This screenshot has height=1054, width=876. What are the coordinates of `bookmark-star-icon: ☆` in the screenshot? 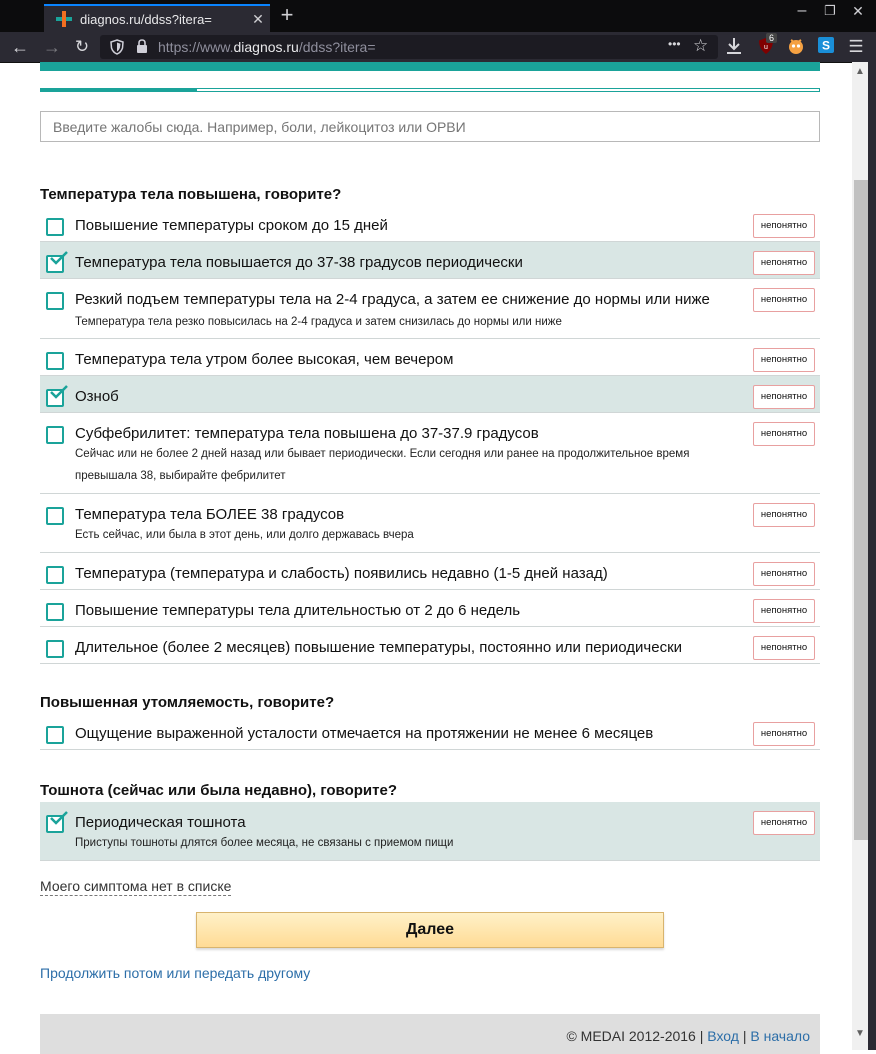 It's located at (700, 46).